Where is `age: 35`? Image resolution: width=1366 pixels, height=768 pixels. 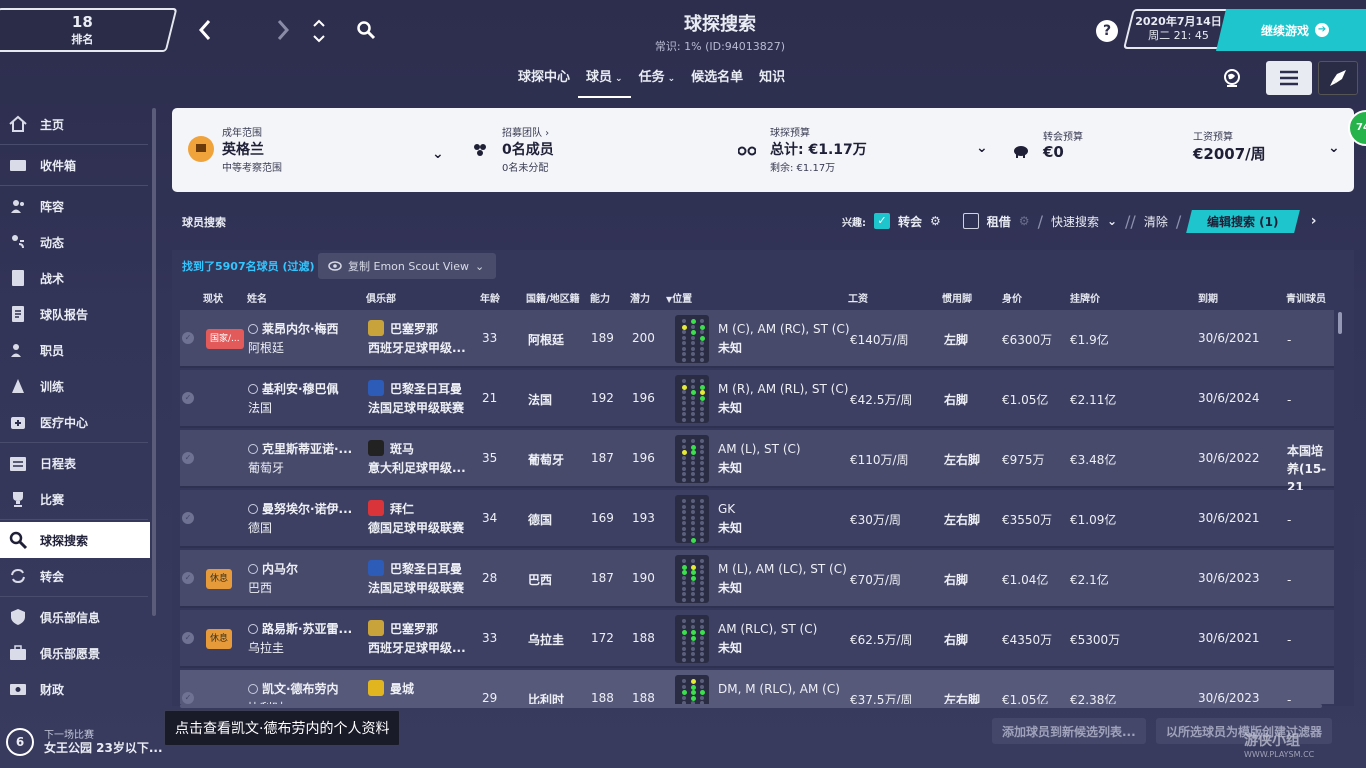
age: 35 is located at coordinates (490, 458).